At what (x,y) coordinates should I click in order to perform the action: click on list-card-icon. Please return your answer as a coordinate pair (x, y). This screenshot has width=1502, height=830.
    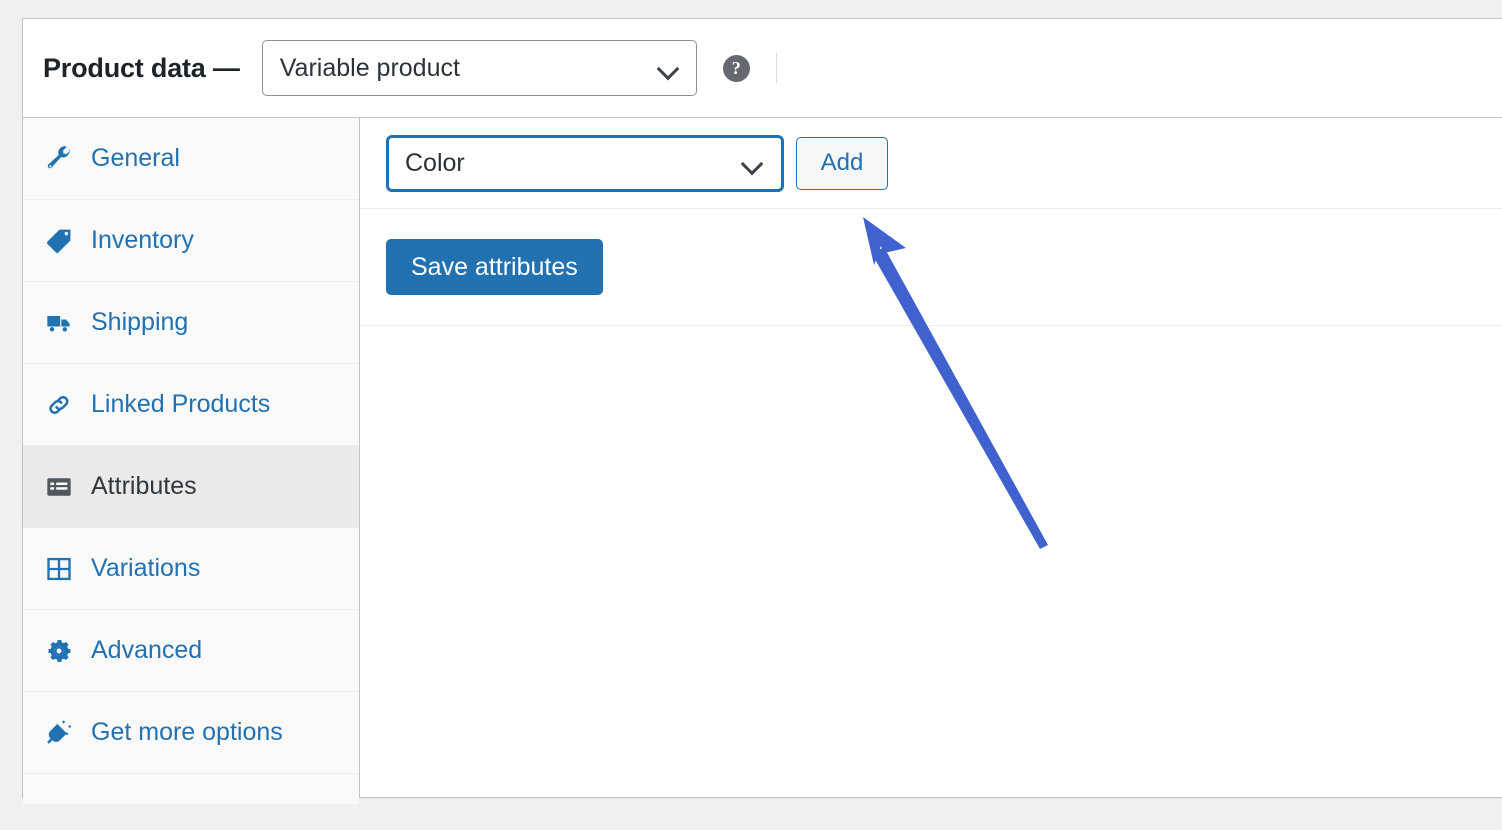
    Looking at the image, I should click on (59, 487).